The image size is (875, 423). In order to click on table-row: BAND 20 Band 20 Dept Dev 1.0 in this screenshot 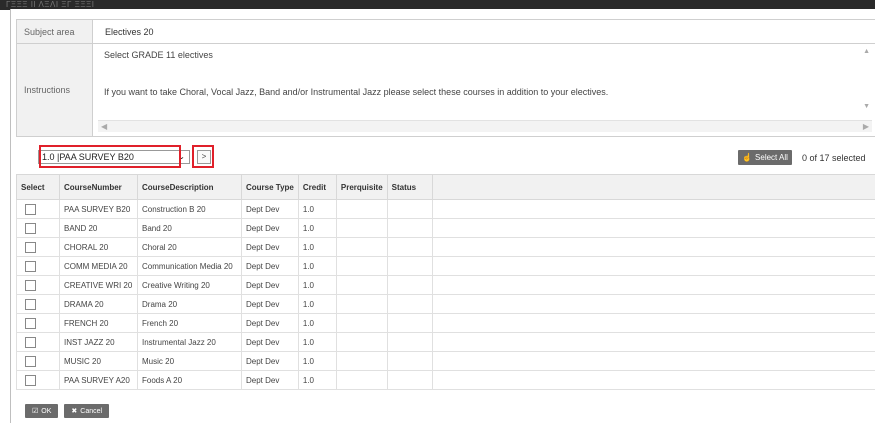, I will do `click(445, 228)`.